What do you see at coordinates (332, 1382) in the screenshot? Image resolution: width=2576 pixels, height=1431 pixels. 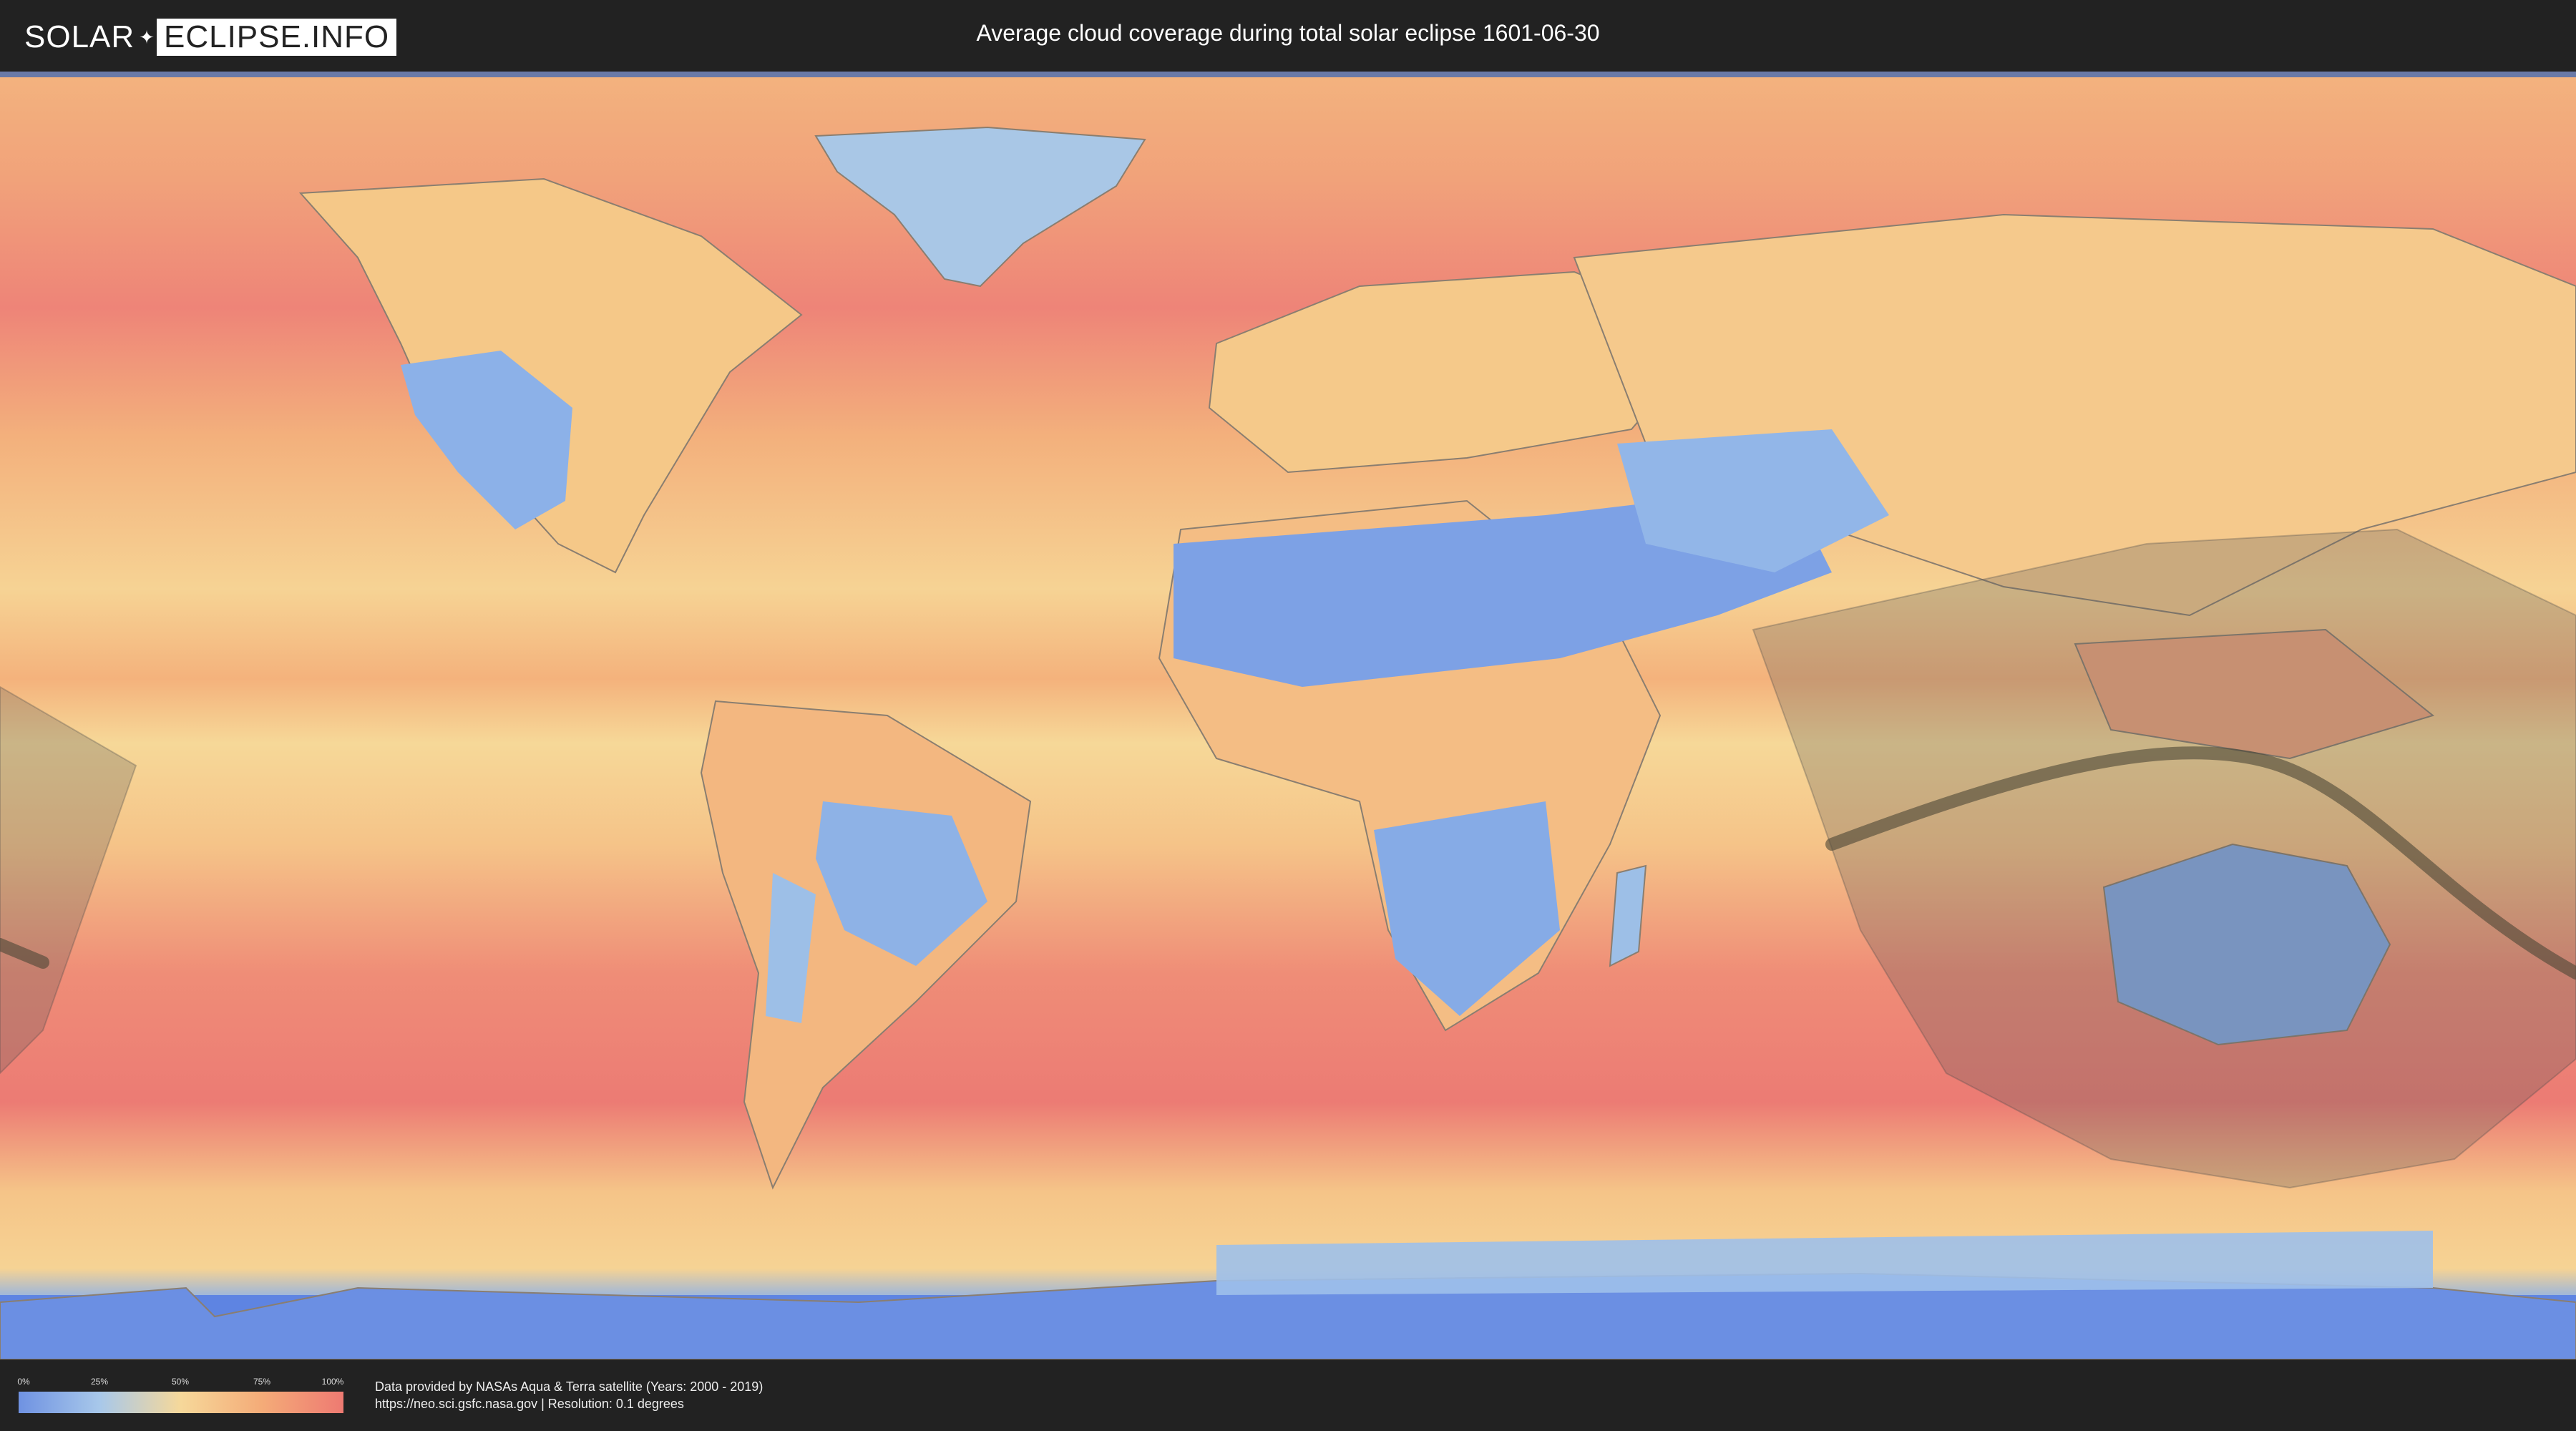 I see `legend-tick-100: 100%` at bounding box center [332, 1382].